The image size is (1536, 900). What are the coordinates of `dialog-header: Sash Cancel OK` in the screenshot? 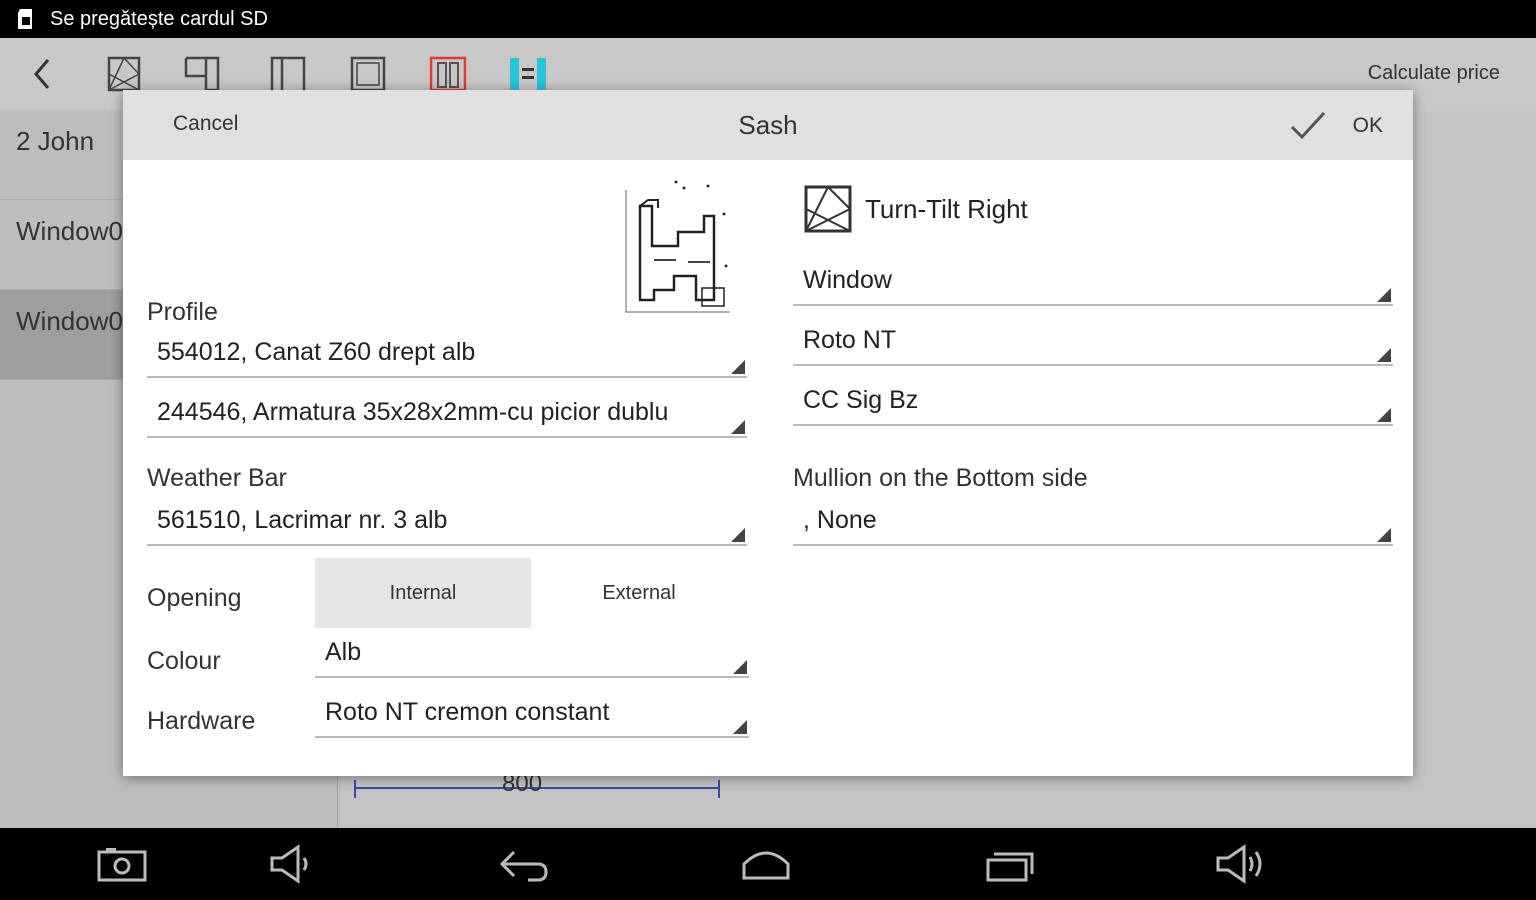 It's located at (768, 125).